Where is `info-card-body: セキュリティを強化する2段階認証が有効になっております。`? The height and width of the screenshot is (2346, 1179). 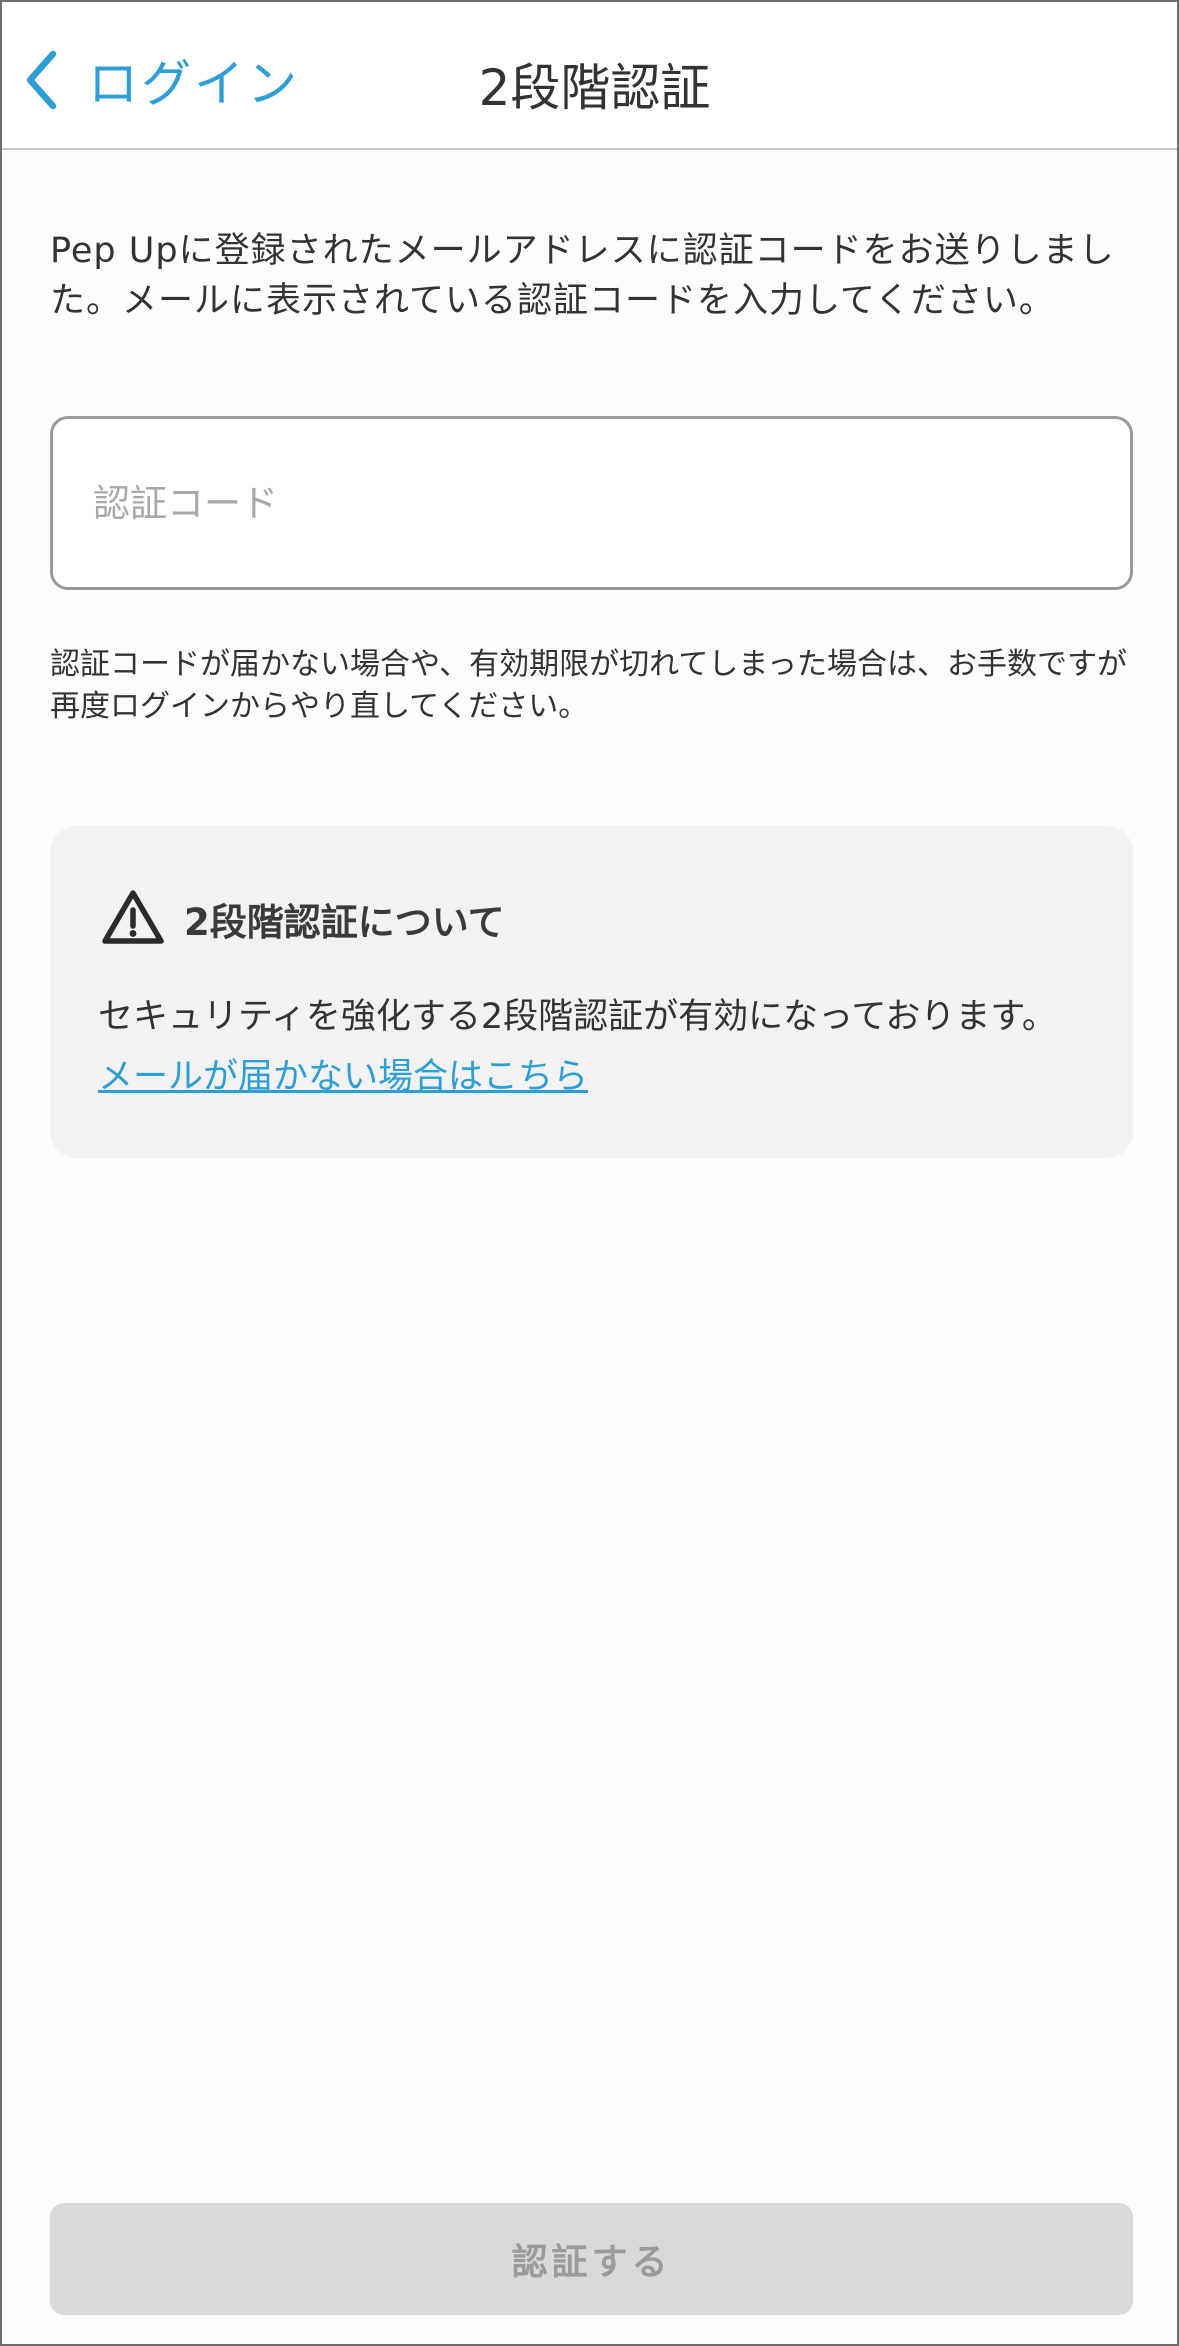
info-card-body: セキュリティを強化する2段階認証が有効になっております。 is located at coordinates (577, 1017).